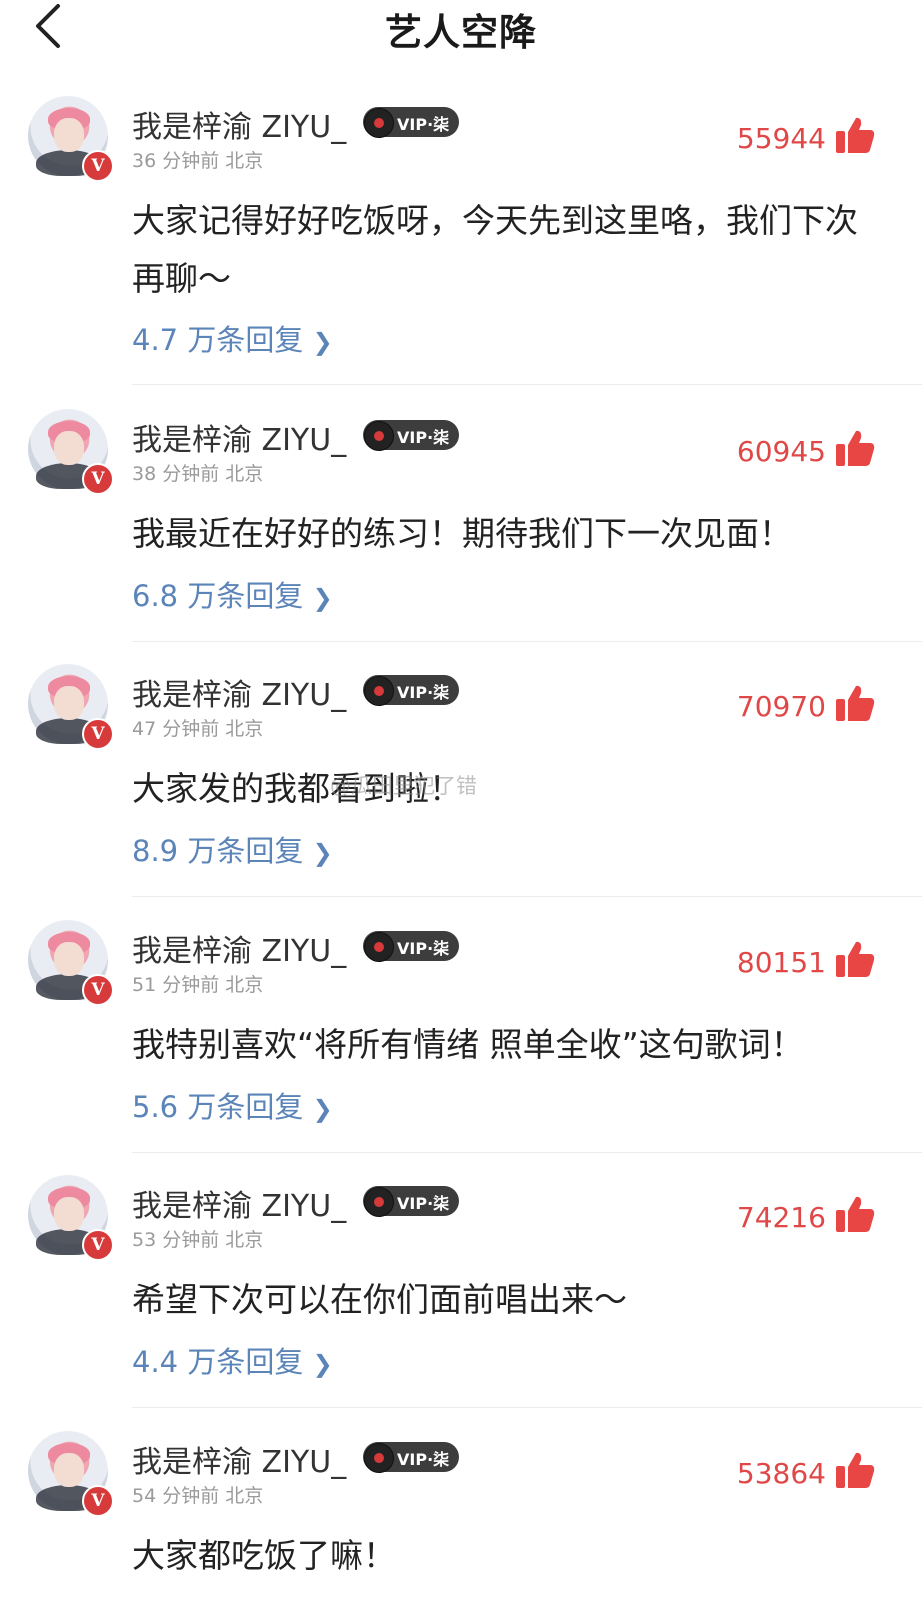 The height and width of the screenshot is (1599, 922). I want to click on comment-time: 51 分钟前, so click(176, 985).